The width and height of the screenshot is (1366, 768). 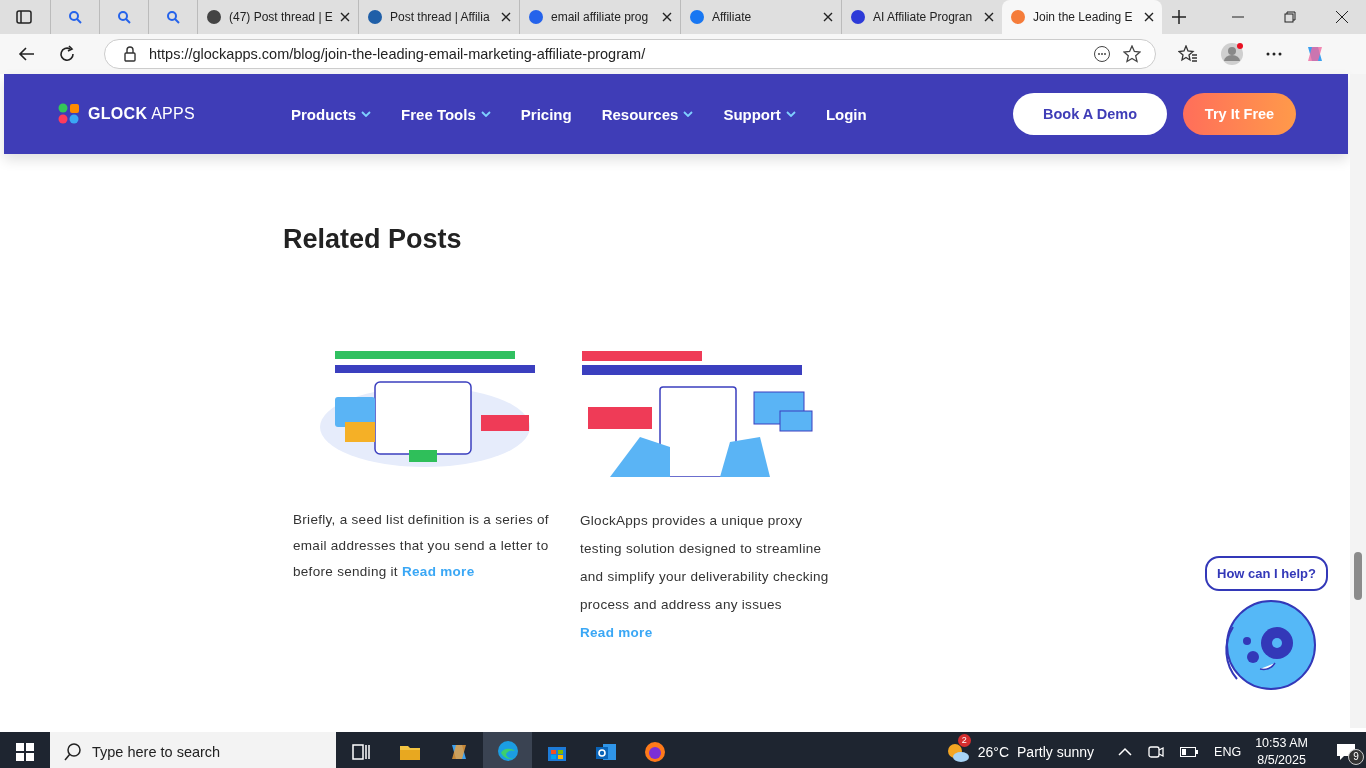 What do you see at coordinates (1232, 54) in the screenshot?
I see `avatar-icon` at bounding box center [1232, 54].